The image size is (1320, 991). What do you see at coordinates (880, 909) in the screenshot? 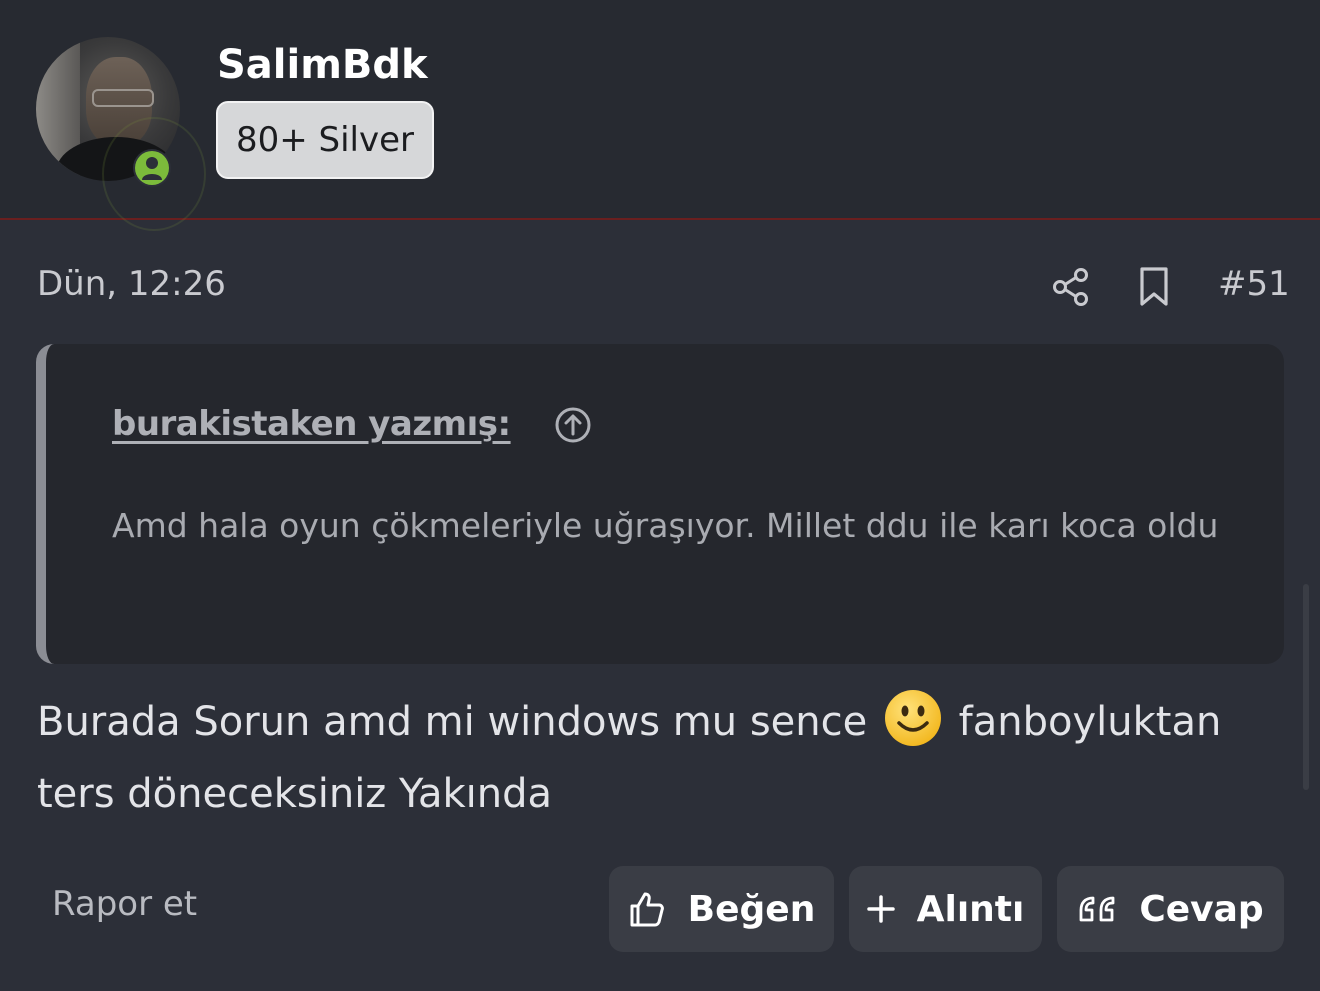
I see `plus-icon` at bounding box center [880, 909].